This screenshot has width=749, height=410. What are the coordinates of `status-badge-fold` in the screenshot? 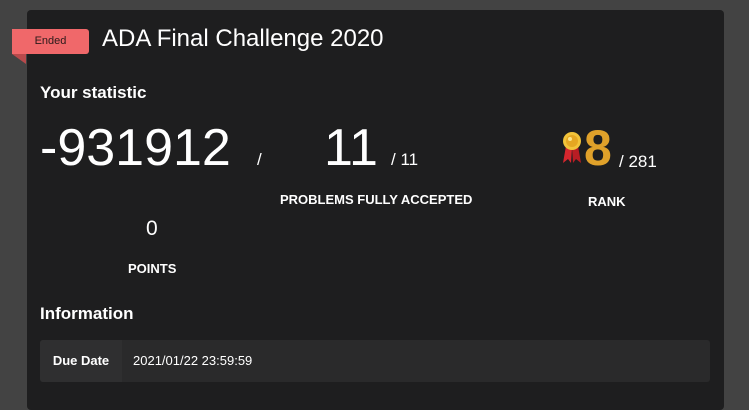 It's located at (19, 59).